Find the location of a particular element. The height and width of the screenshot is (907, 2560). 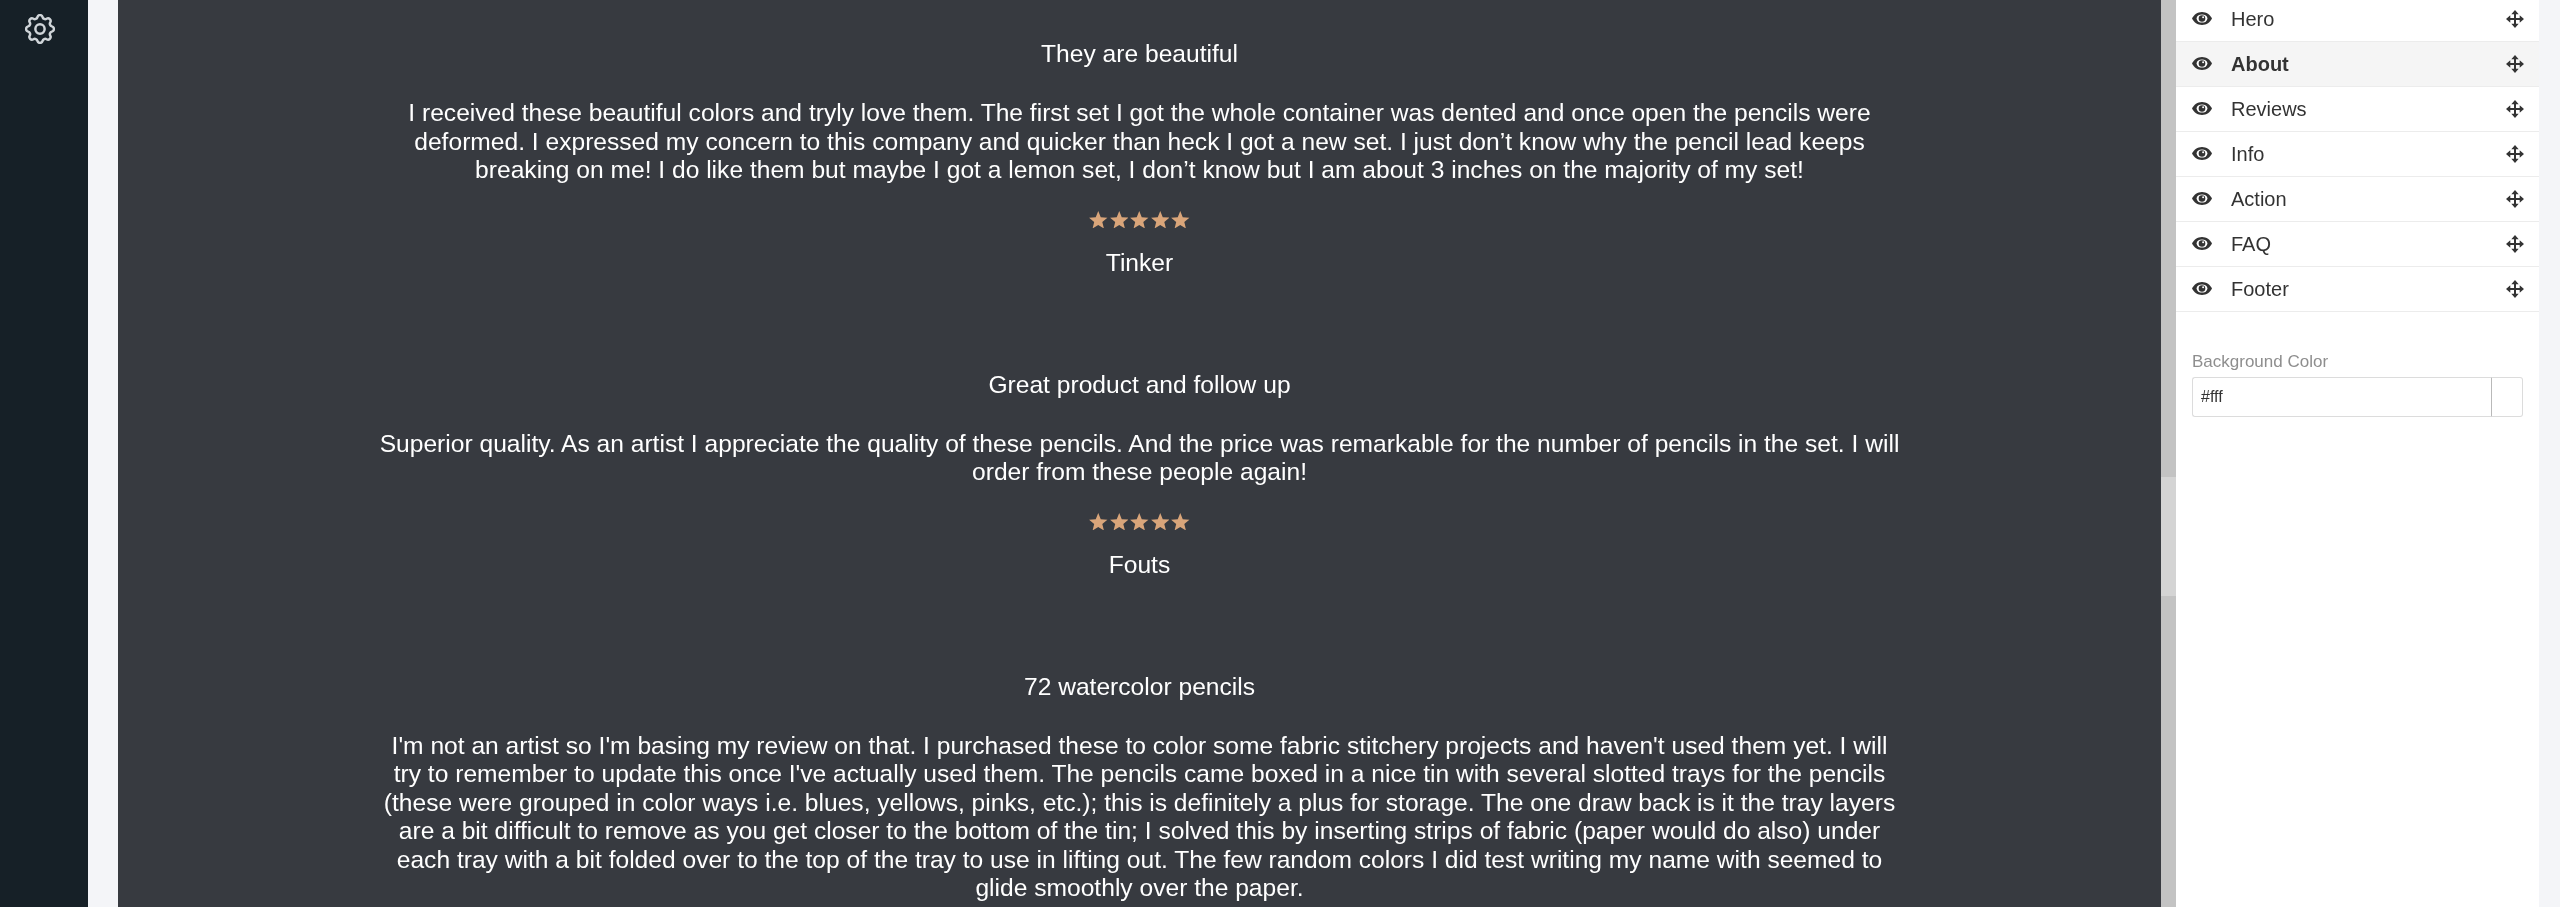

reviewer-name: Fouts is located at coordinates (1139, 564).